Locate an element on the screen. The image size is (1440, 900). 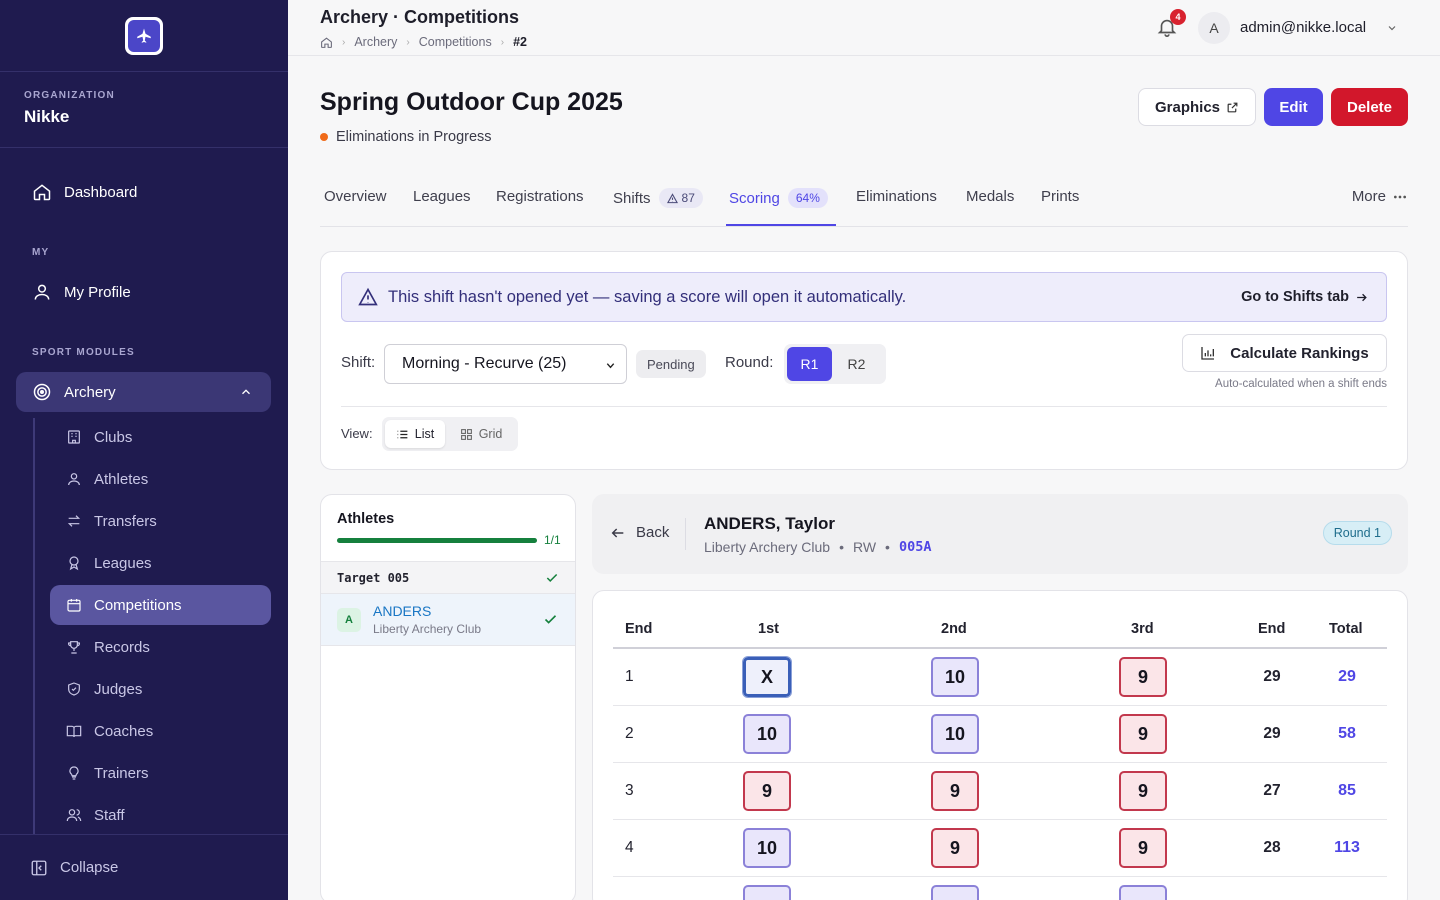
shifts-count: 87 is located at coordinates (688, 198).